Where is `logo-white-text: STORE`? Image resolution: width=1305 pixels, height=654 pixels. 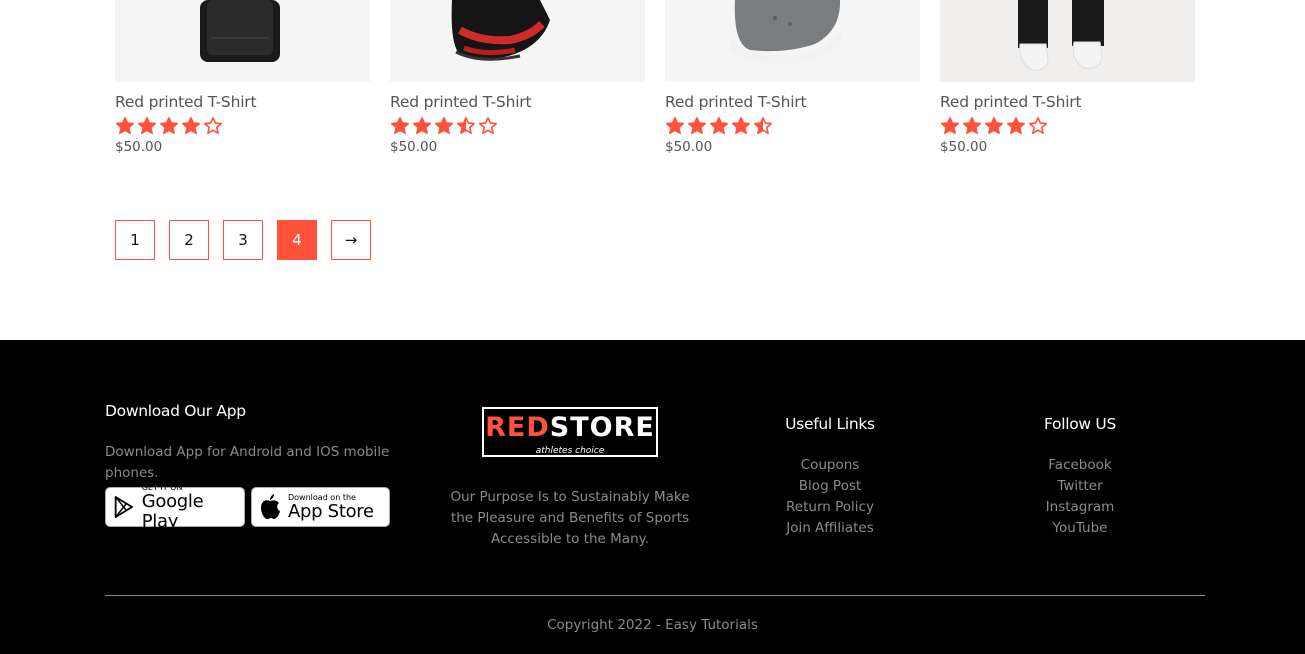
logo-white-text: STORE is located at coordinates (602, 427).